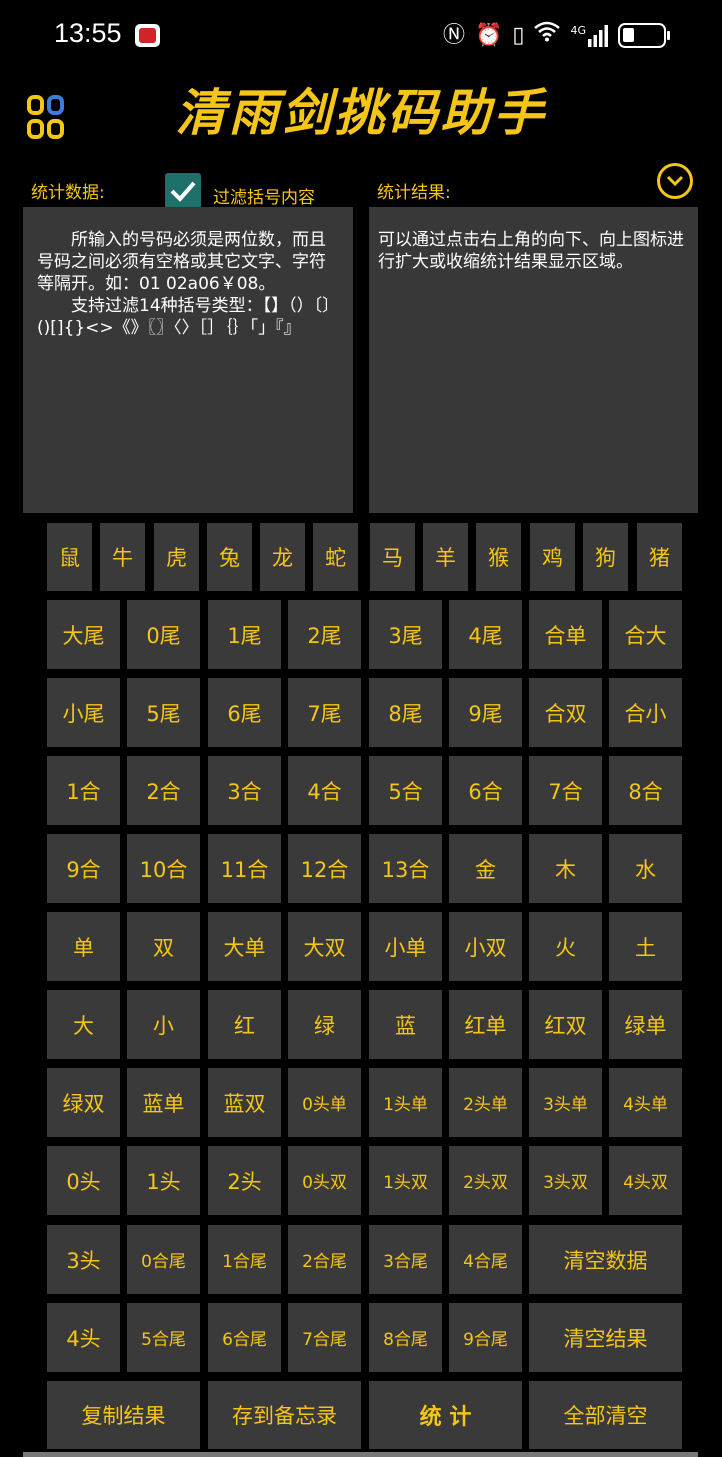  I want to click on zodiac-button: 猴, so click(498, 557).